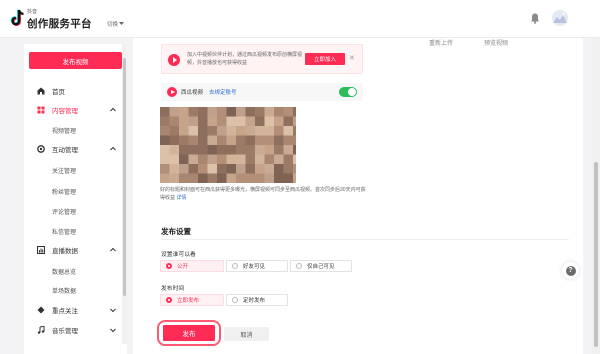 Image resolution: width=600 pixels, height=354 pixels. I want to click on sidebar-item-label: 音乐管理, so click(65, 331).